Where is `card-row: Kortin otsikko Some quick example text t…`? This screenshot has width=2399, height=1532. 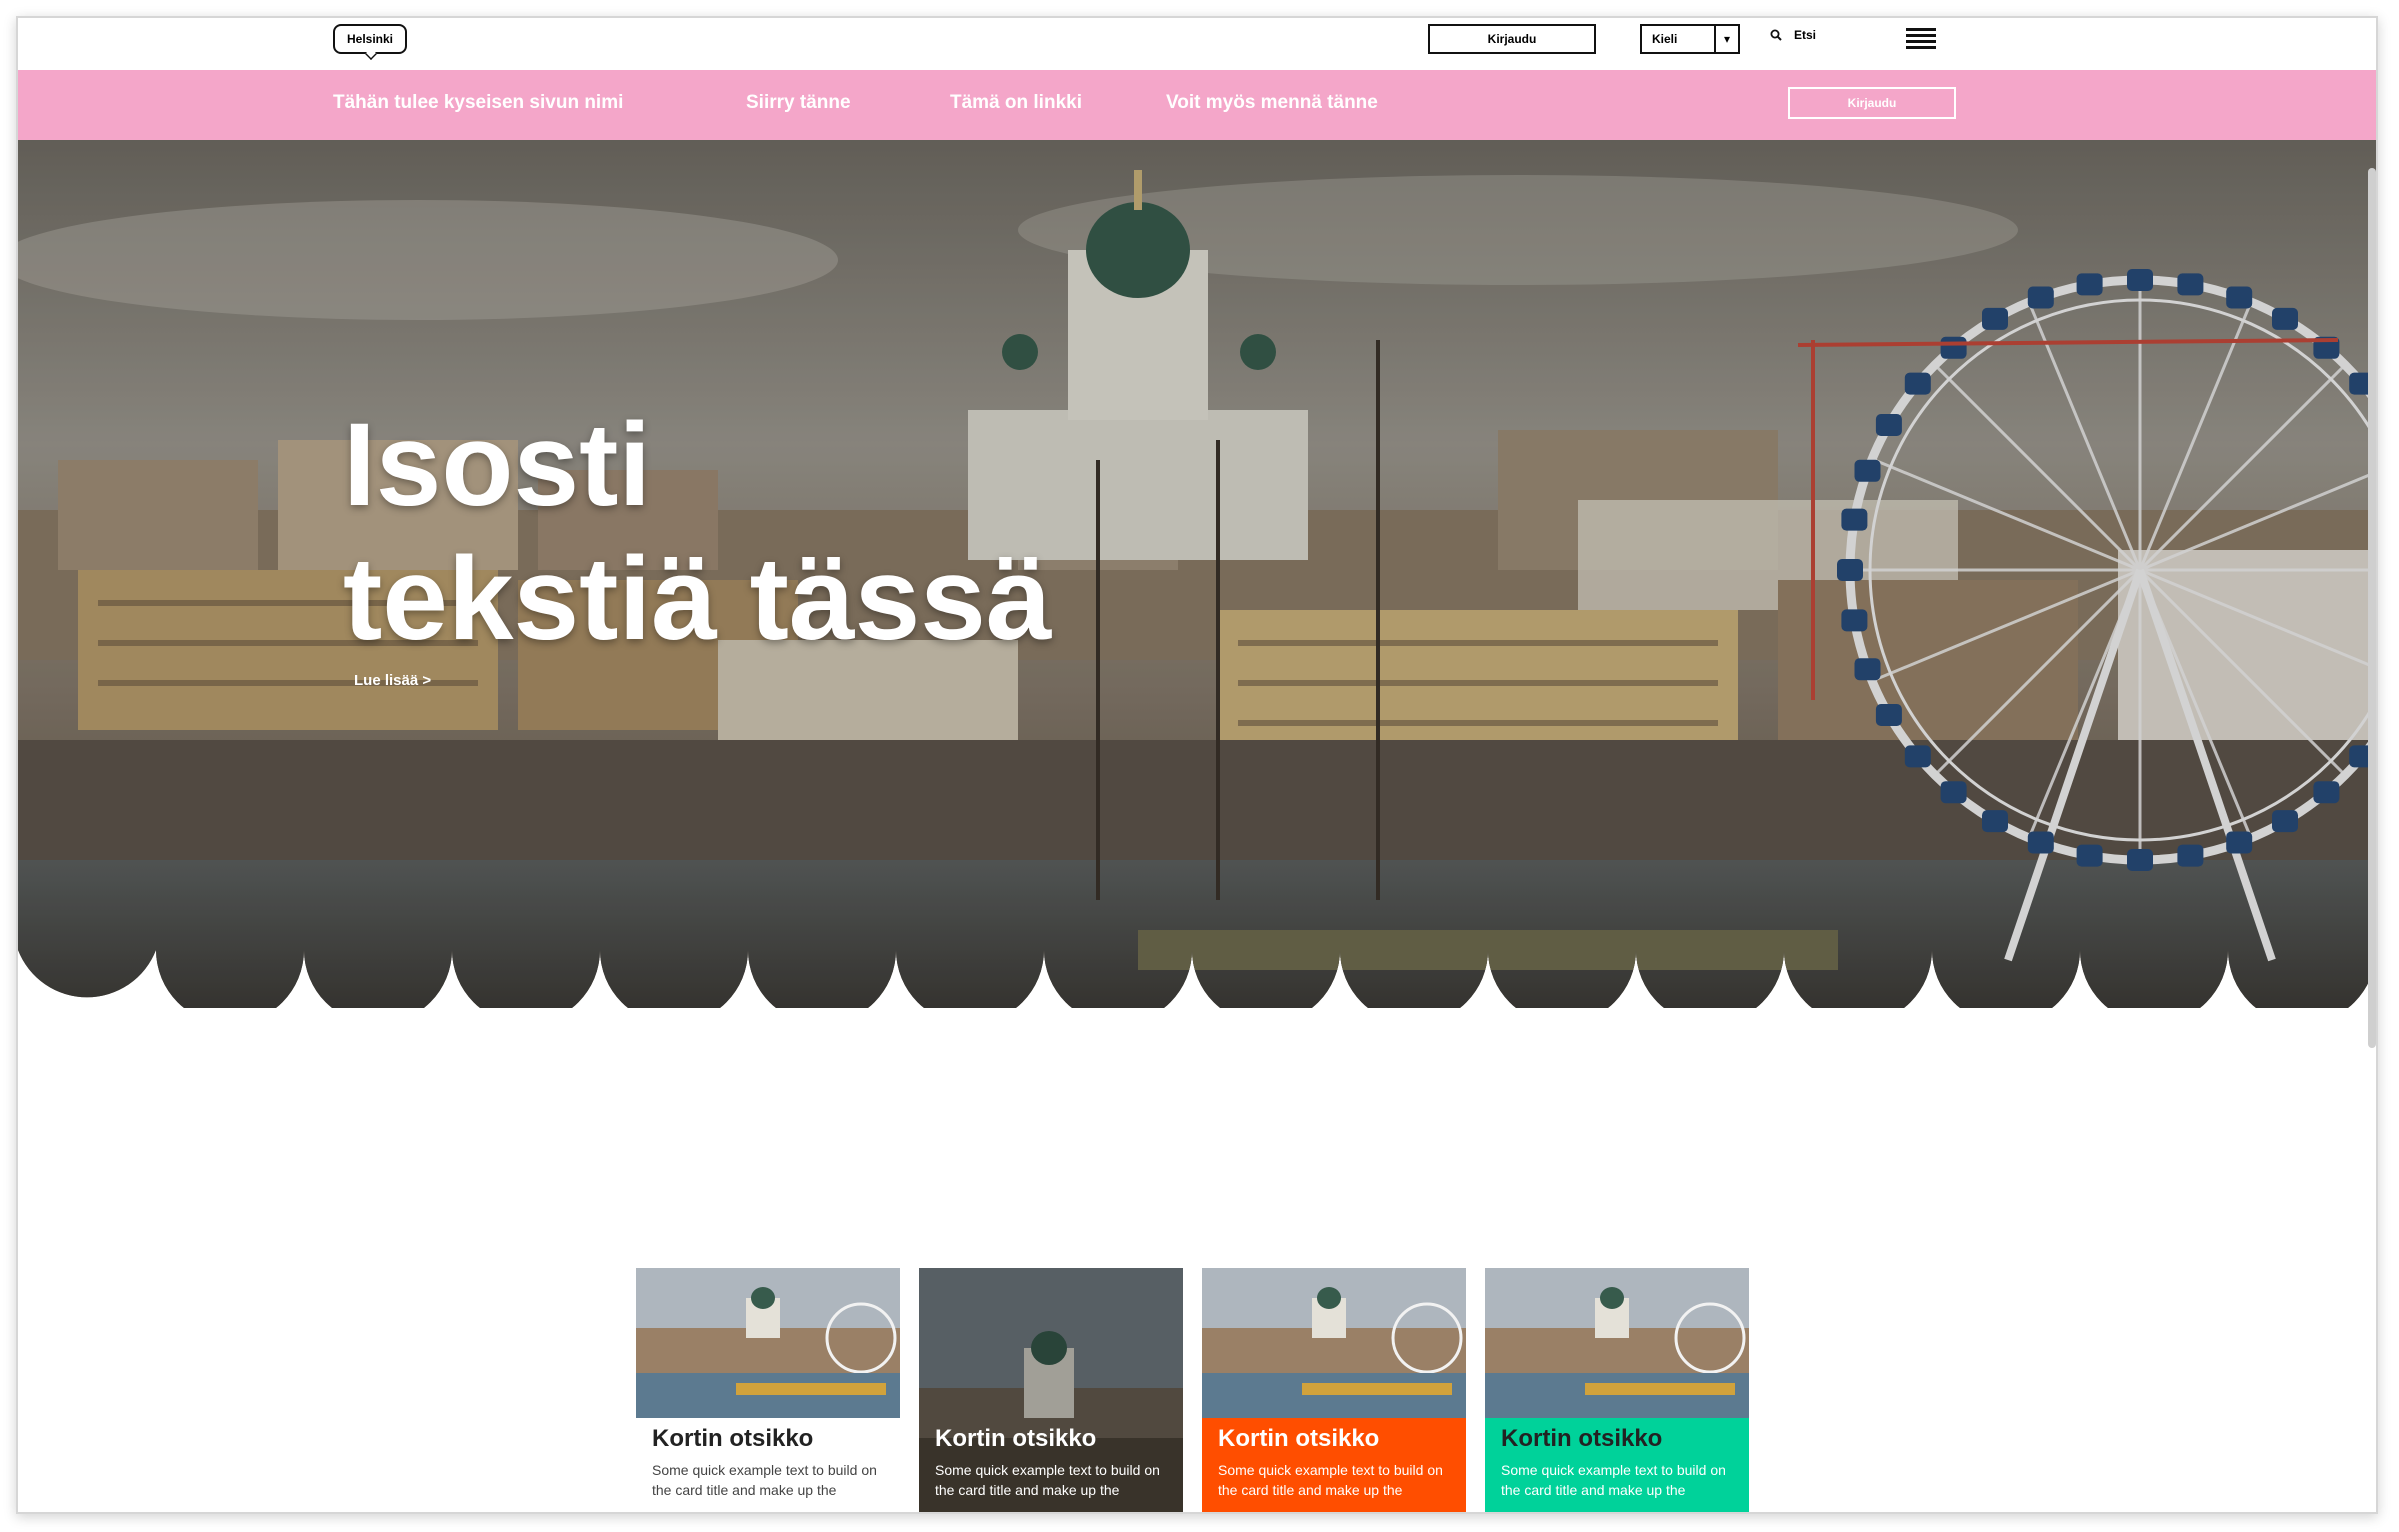
card-row: Kortin otsikko Some quick example text t… is located at coordinates (1192, 1390).